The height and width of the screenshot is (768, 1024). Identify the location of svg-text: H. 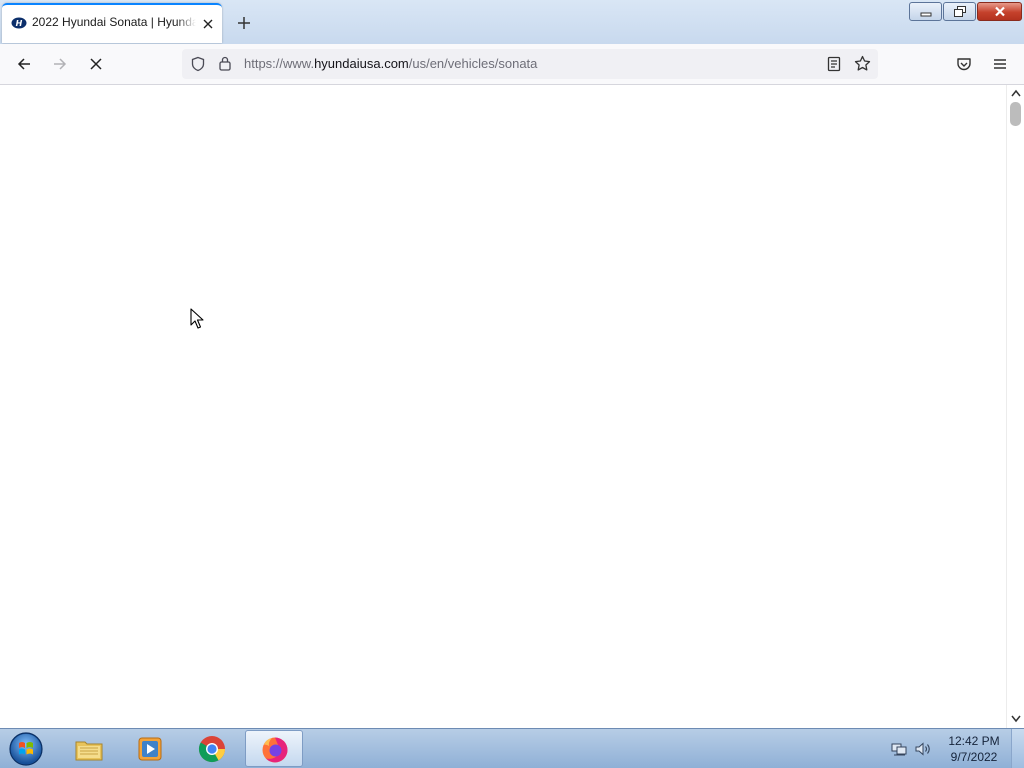
(19, 23).